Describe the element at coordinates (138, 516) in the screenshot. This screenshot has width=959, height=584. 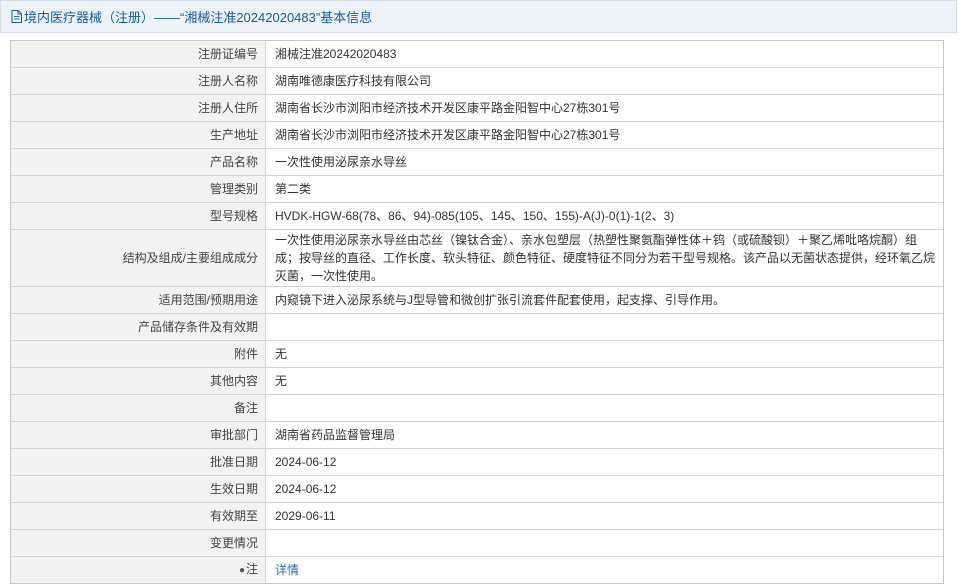
I see `field-label: 有效期至` at that location.